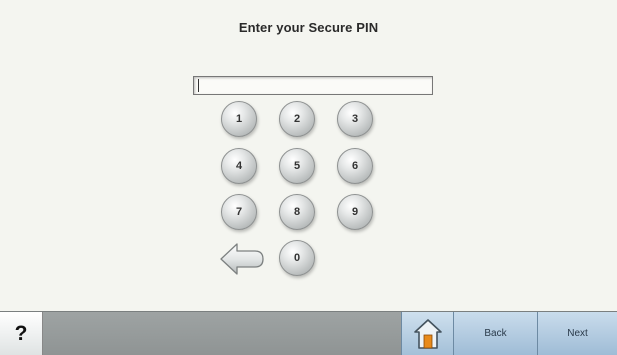 The height and width of the screenshot is (355, 617). I want to click on key-label: 4, so click(239, 166).